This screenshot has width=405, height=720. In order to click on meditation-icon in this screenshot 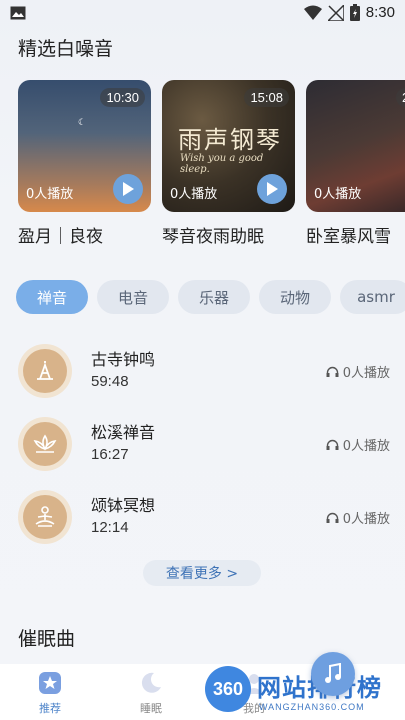, I will do `click(45, 516)`.